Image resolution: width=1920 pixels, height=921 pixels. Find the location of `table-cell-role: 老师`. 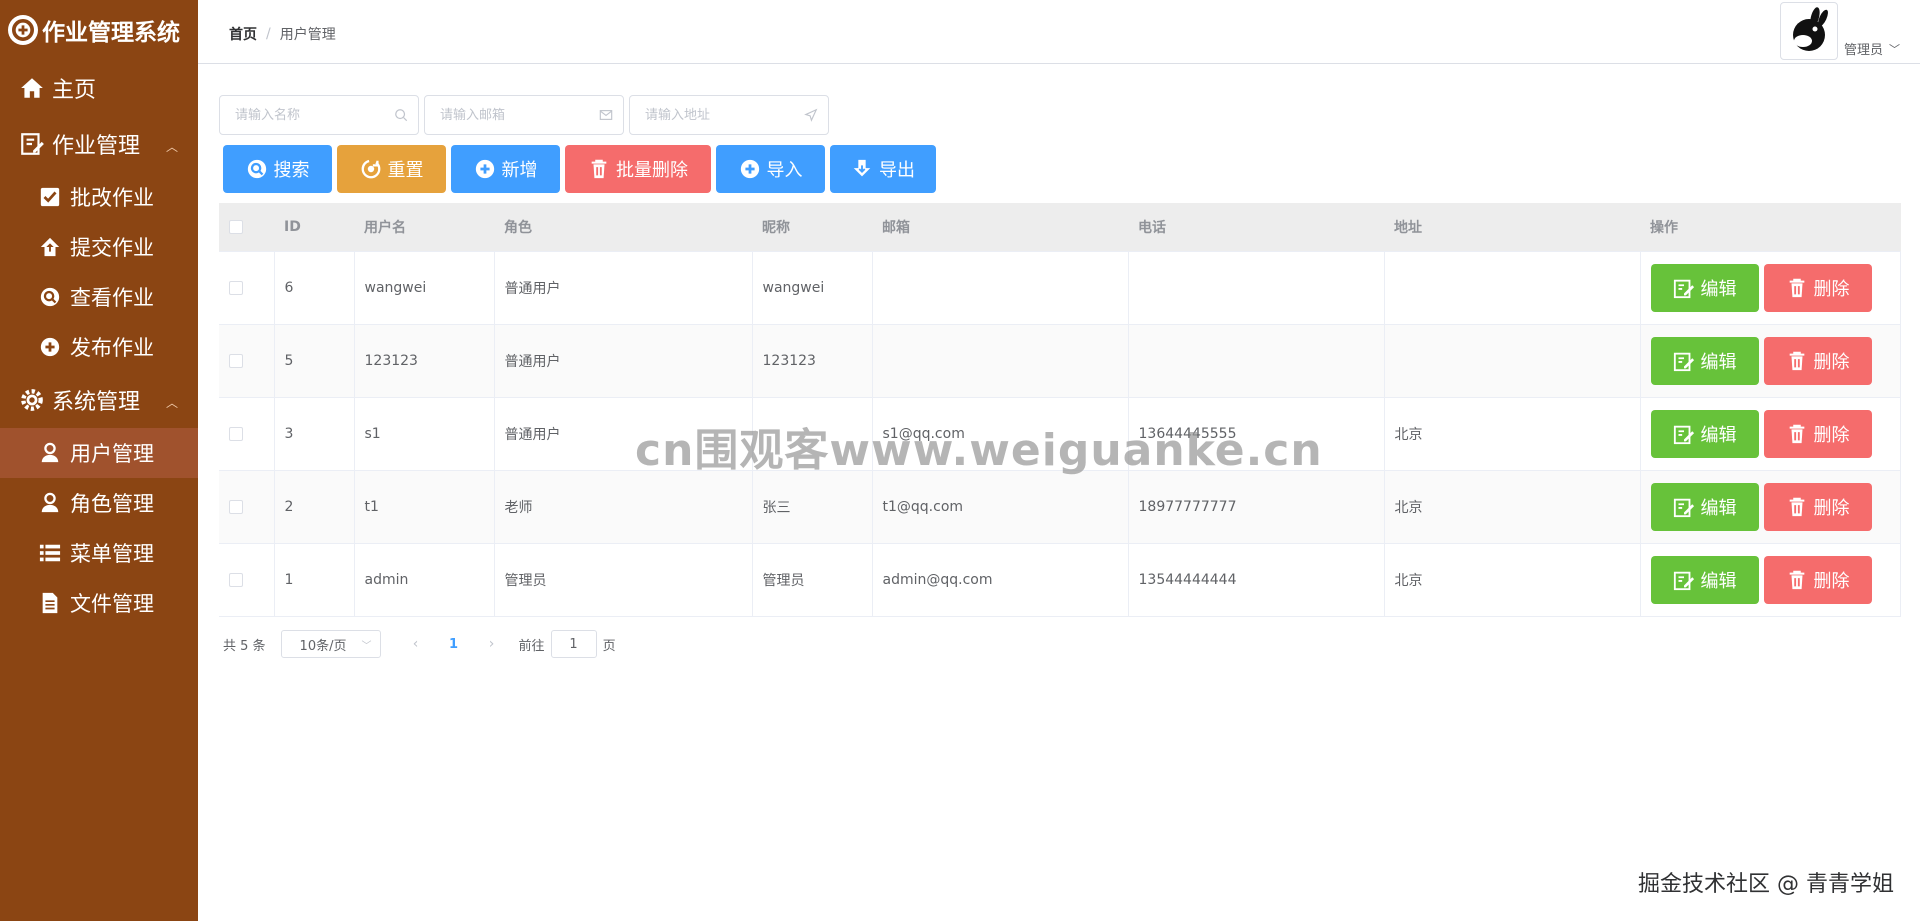

table-cell-role: 老师 is located at coordinates (623, 507).